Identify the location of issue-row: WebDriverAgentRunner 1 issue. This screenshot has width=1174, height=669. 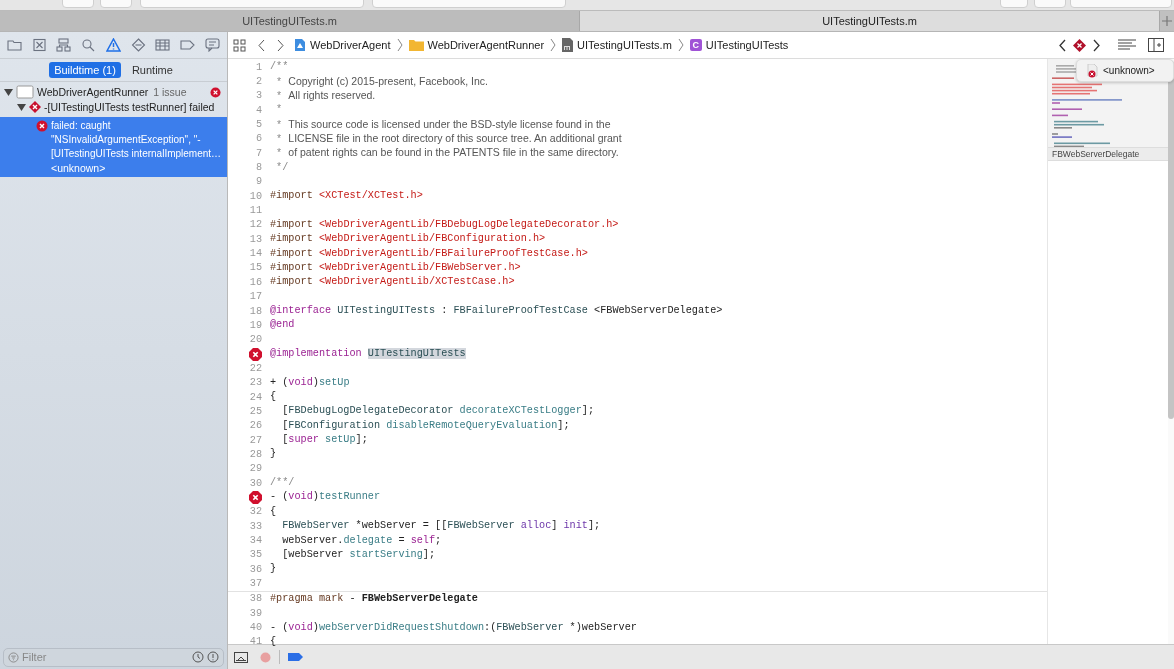
(113, 92).